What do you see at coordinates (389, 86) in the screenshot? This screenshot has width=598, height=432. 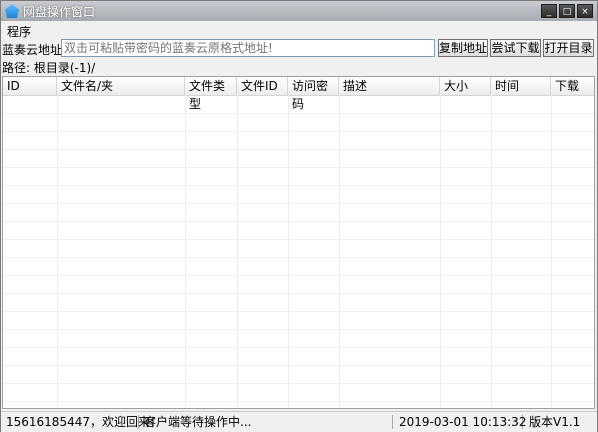 I see `column-description: 描述` at bounding box center [389, 86].